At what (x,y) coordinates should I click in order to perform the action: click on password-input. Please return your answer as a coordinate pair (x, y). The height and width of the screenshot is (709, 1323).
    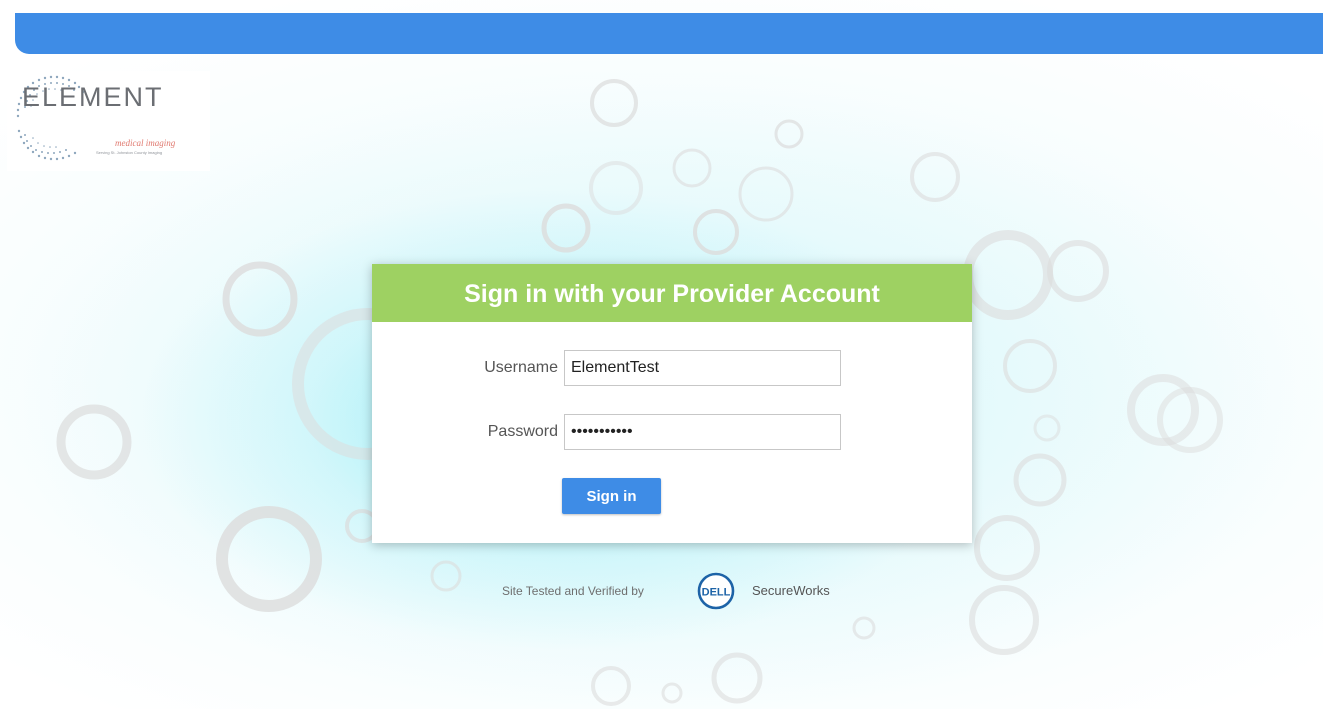
    Looking at the image, I should click on (702, 432).